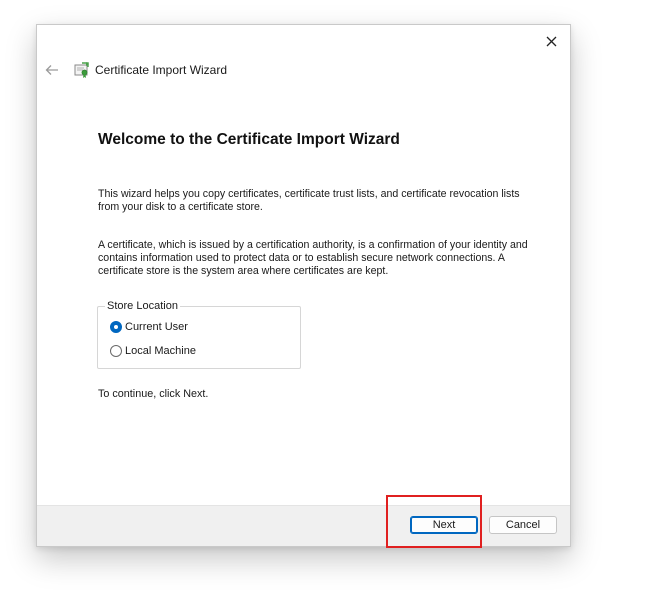 This screenshot has height=595, width=657. Describe the element at coordinates (161, 70) in the screenshot. I see `window-title: Certificate Import Wizard` at that location.